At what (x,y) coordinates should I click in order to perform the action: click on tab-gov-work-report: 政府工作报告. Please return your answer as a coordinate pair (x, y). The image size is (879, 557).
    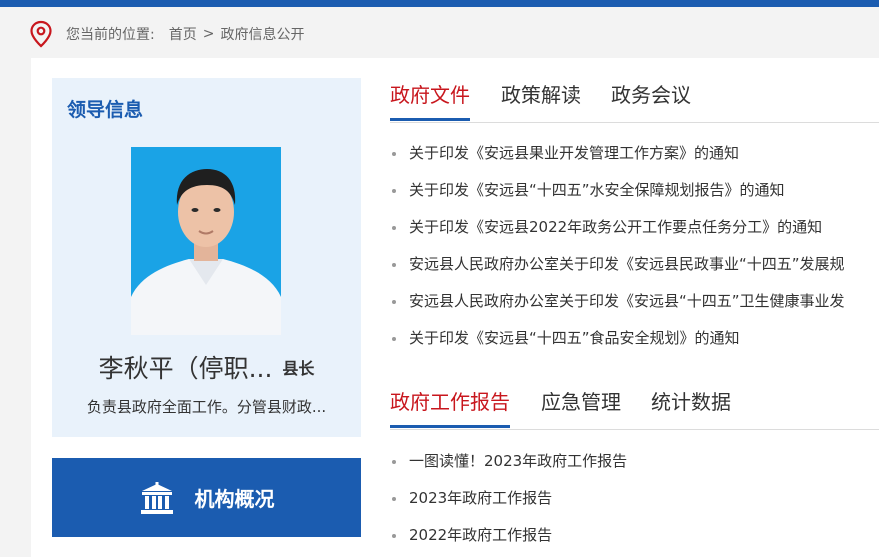
    Looking at the image, I should click on (450, 407).